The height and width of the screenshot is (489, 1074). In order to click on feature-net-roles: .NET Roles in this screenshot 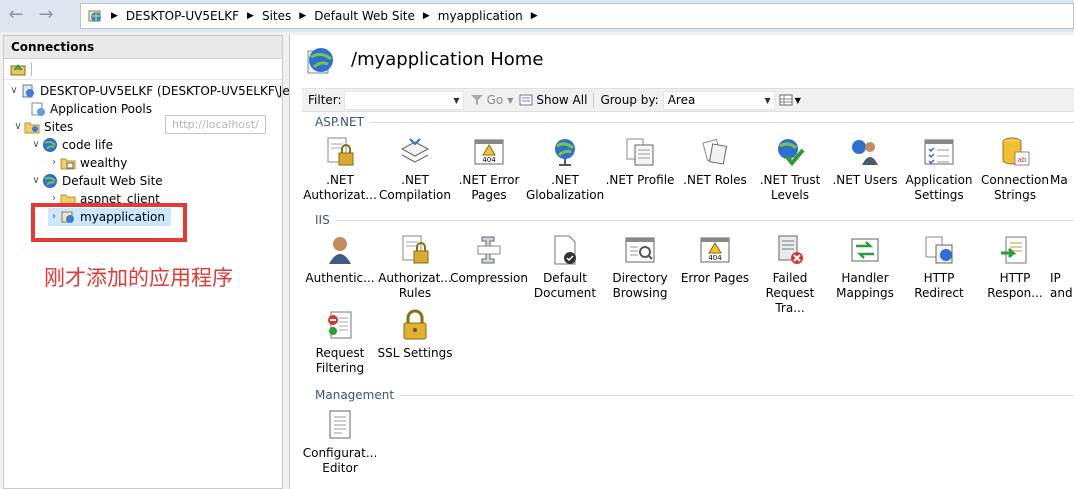, I will do `click(715, 161)`.